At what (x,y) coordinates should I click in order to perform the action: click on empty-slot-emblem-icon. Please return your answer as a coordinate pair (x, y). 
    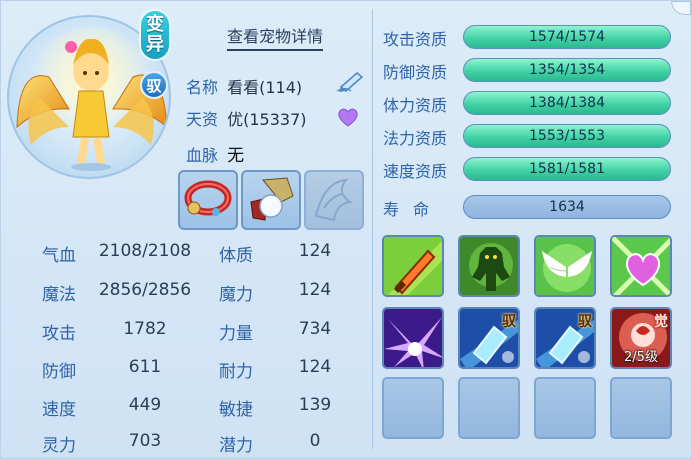
    Looking at the image, I should click on (333, 200).